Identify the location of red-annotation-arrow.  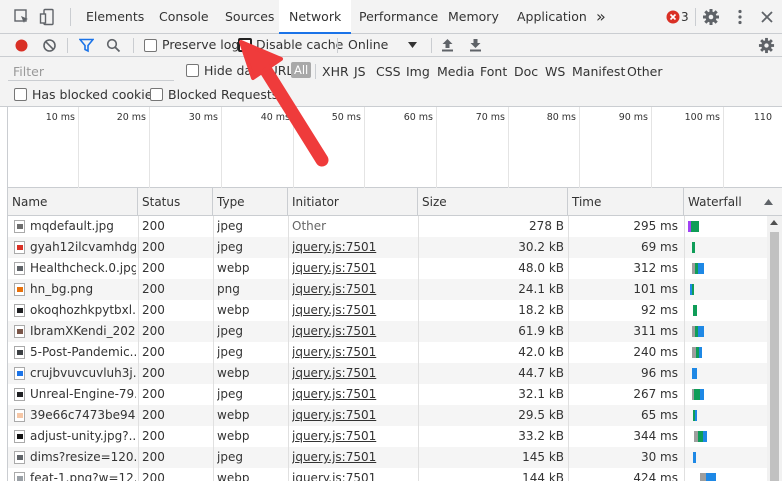
(284, 103).